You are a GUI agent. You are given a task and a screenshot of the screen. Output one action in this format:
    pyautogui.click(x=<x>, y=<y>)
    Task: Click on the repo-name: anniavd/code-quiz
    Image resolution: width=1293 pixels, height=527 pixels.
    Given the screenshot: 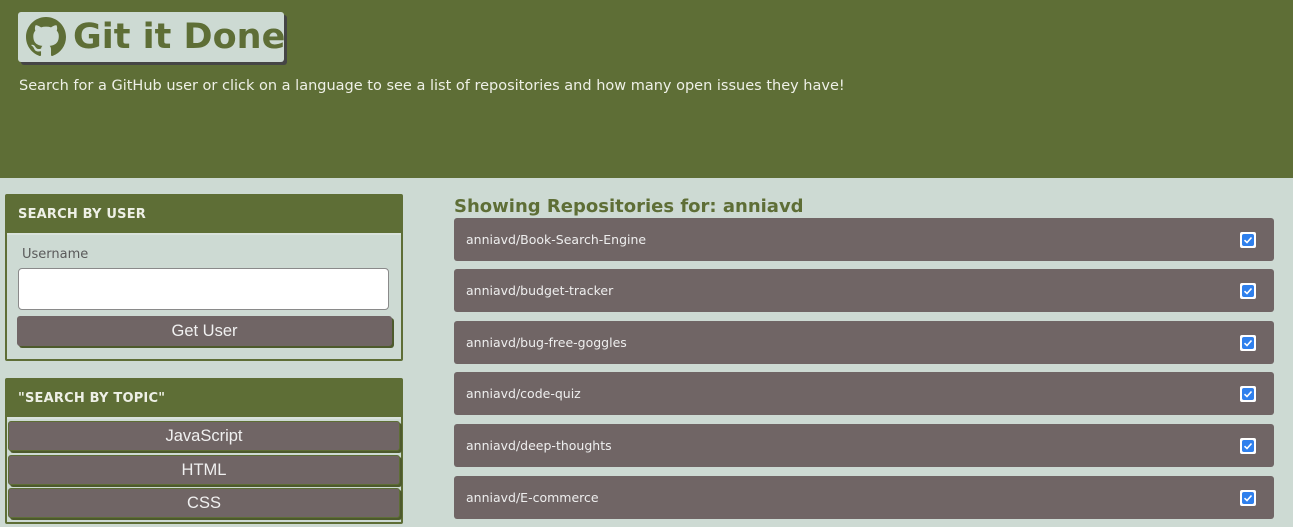 What is the action you would take?
    pyautogui.click(x=523, y=393)
    